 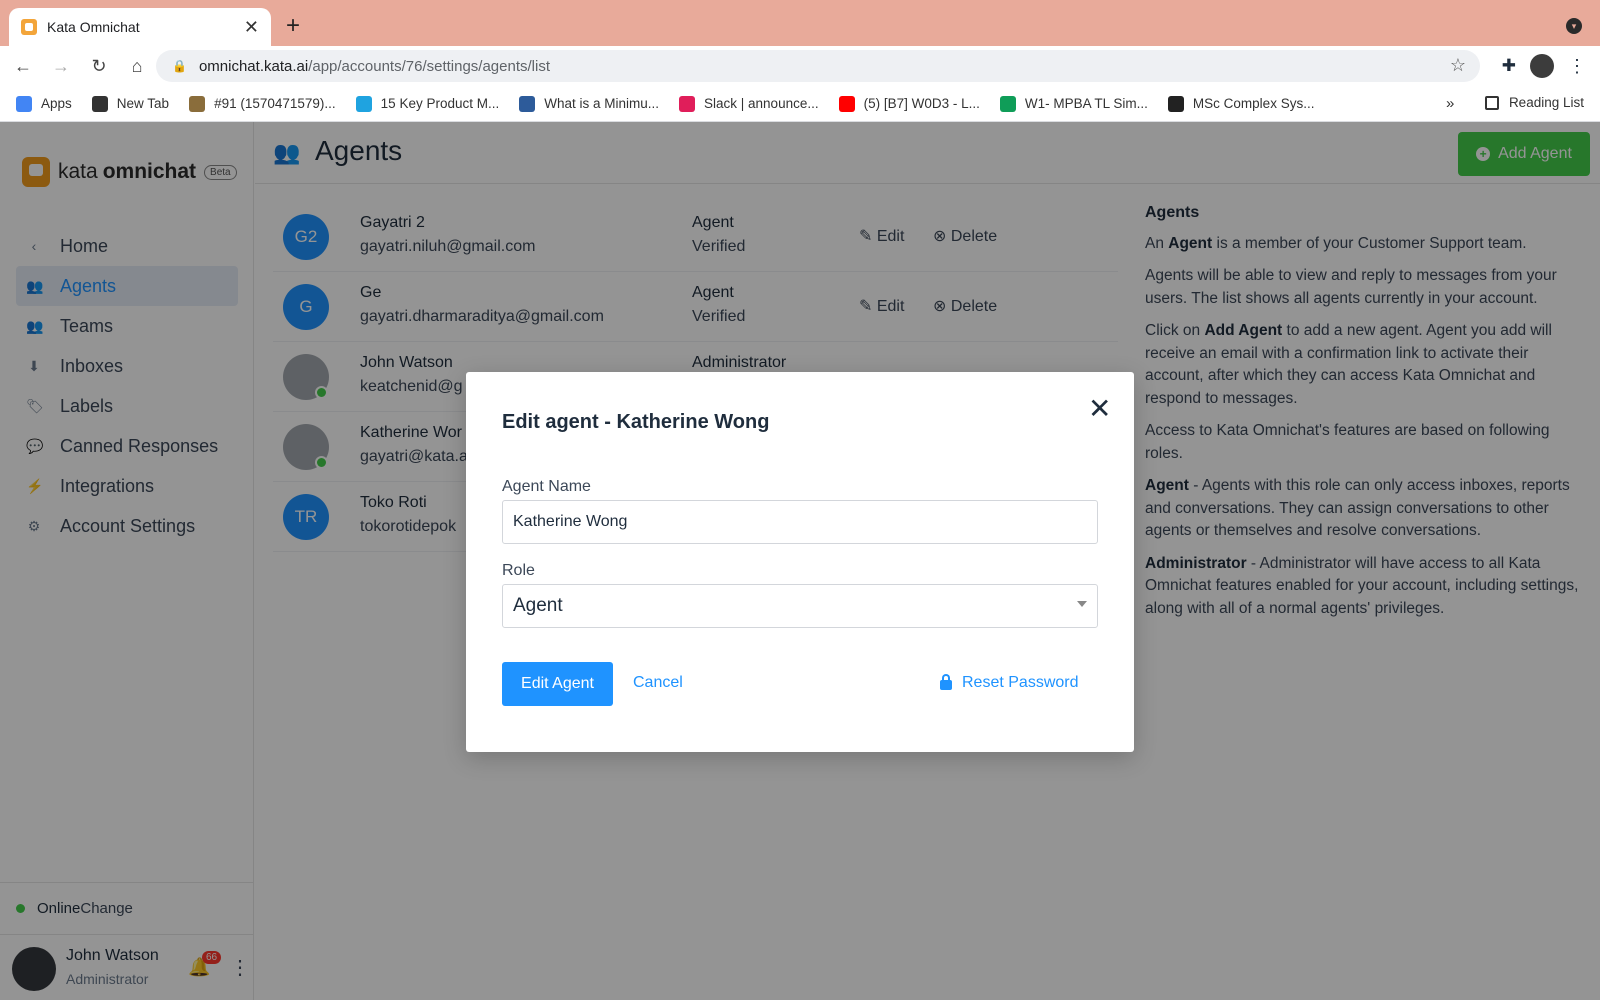 I want to click on lock-icon: 🔒, so click(x=179, y=66).